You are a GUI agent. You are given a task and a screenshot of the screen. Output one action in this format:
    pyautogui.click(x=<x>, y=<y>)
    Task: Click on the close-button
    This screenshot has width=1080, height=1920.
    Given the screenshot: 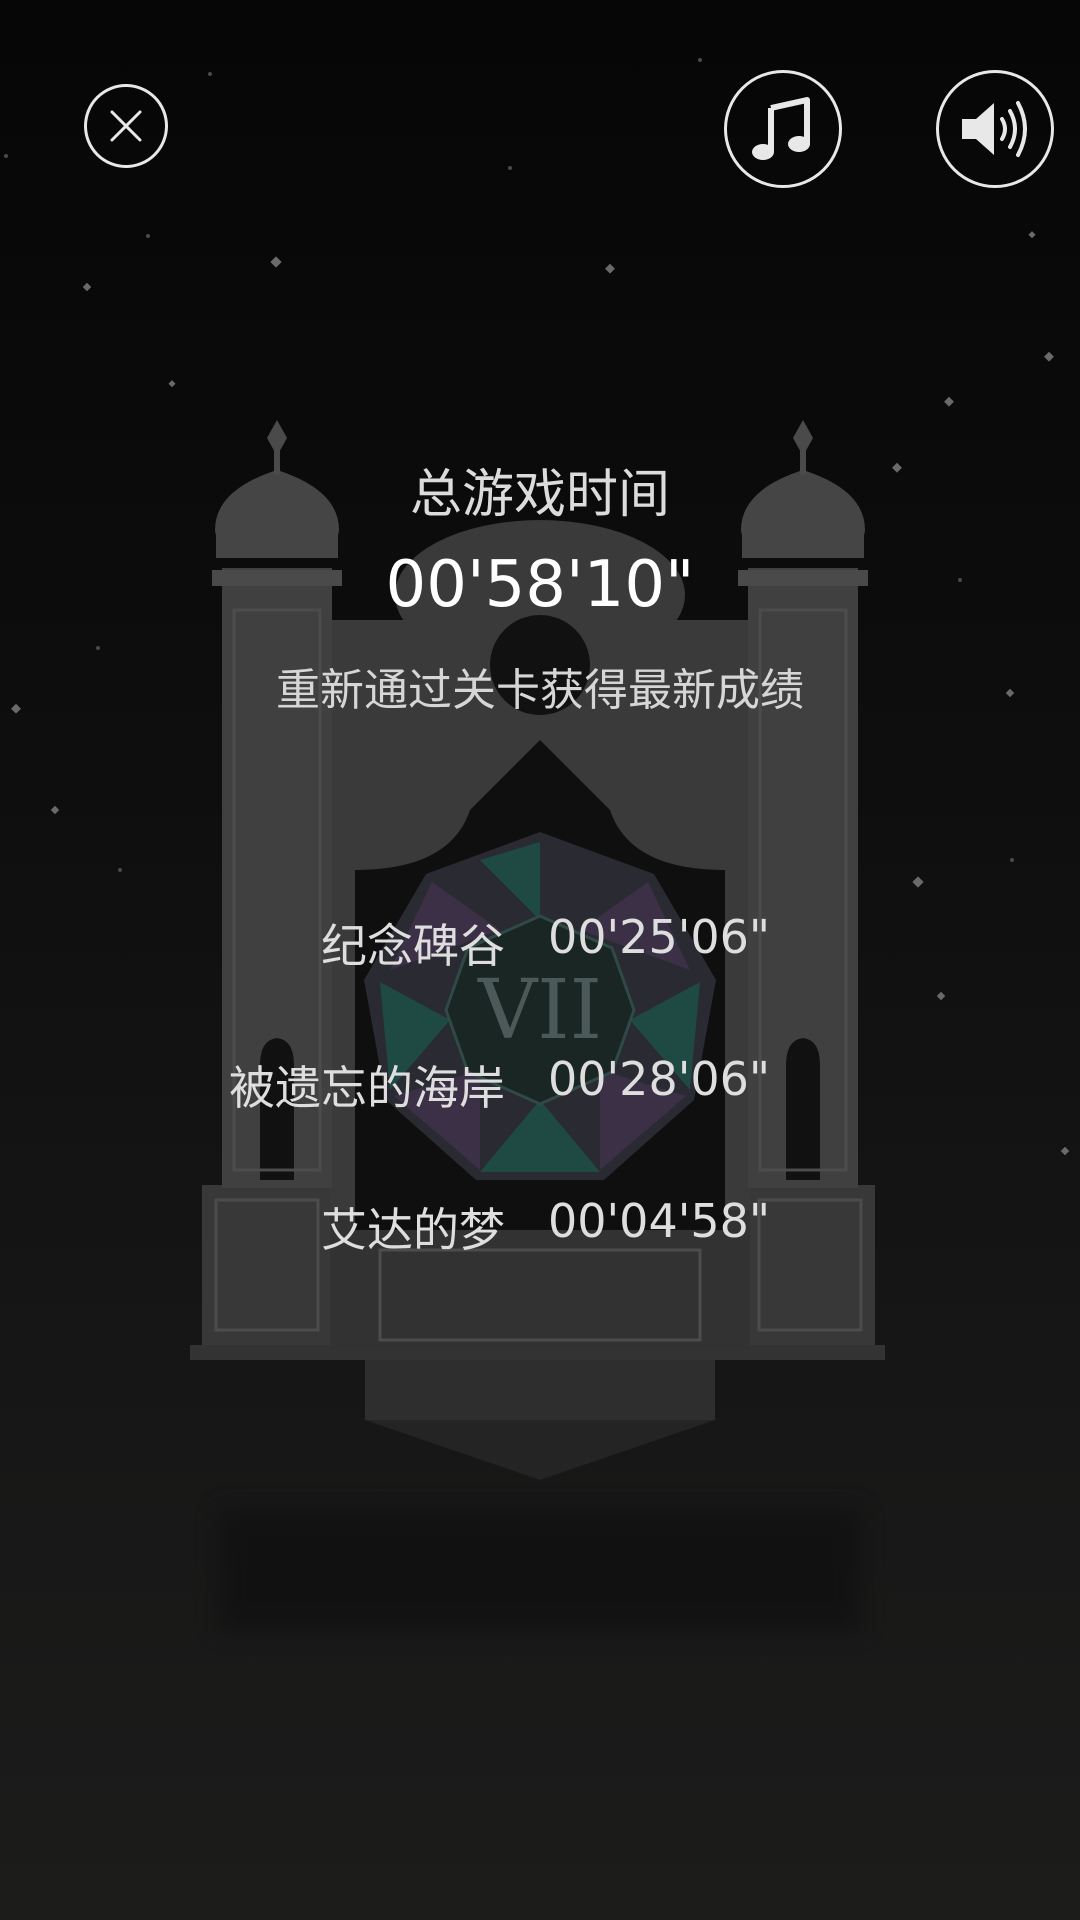 What is the action you would take?
    pyautogui.click(x=126, y=126)
    